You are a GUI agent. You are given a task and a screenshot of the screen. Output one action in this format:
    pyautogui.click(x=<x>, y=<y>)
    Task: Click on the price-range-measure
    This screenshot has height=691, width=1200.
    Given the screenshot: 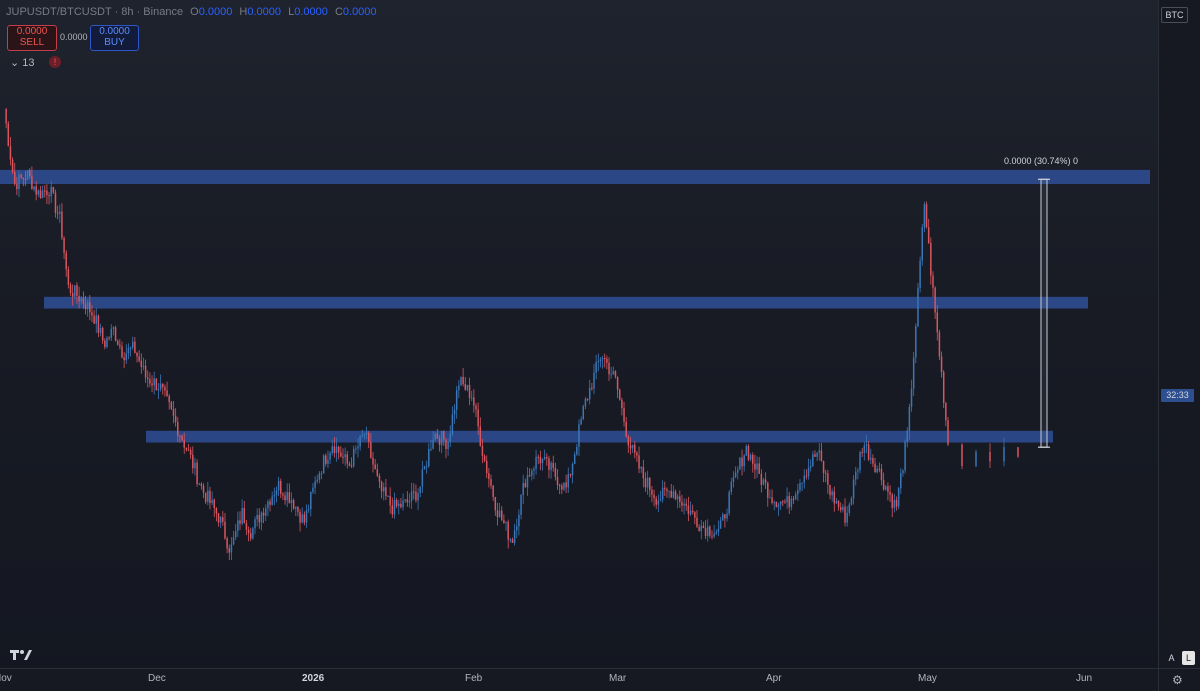 What is the action you would take?
    pyautogui.click(x=1044, y=313)
    